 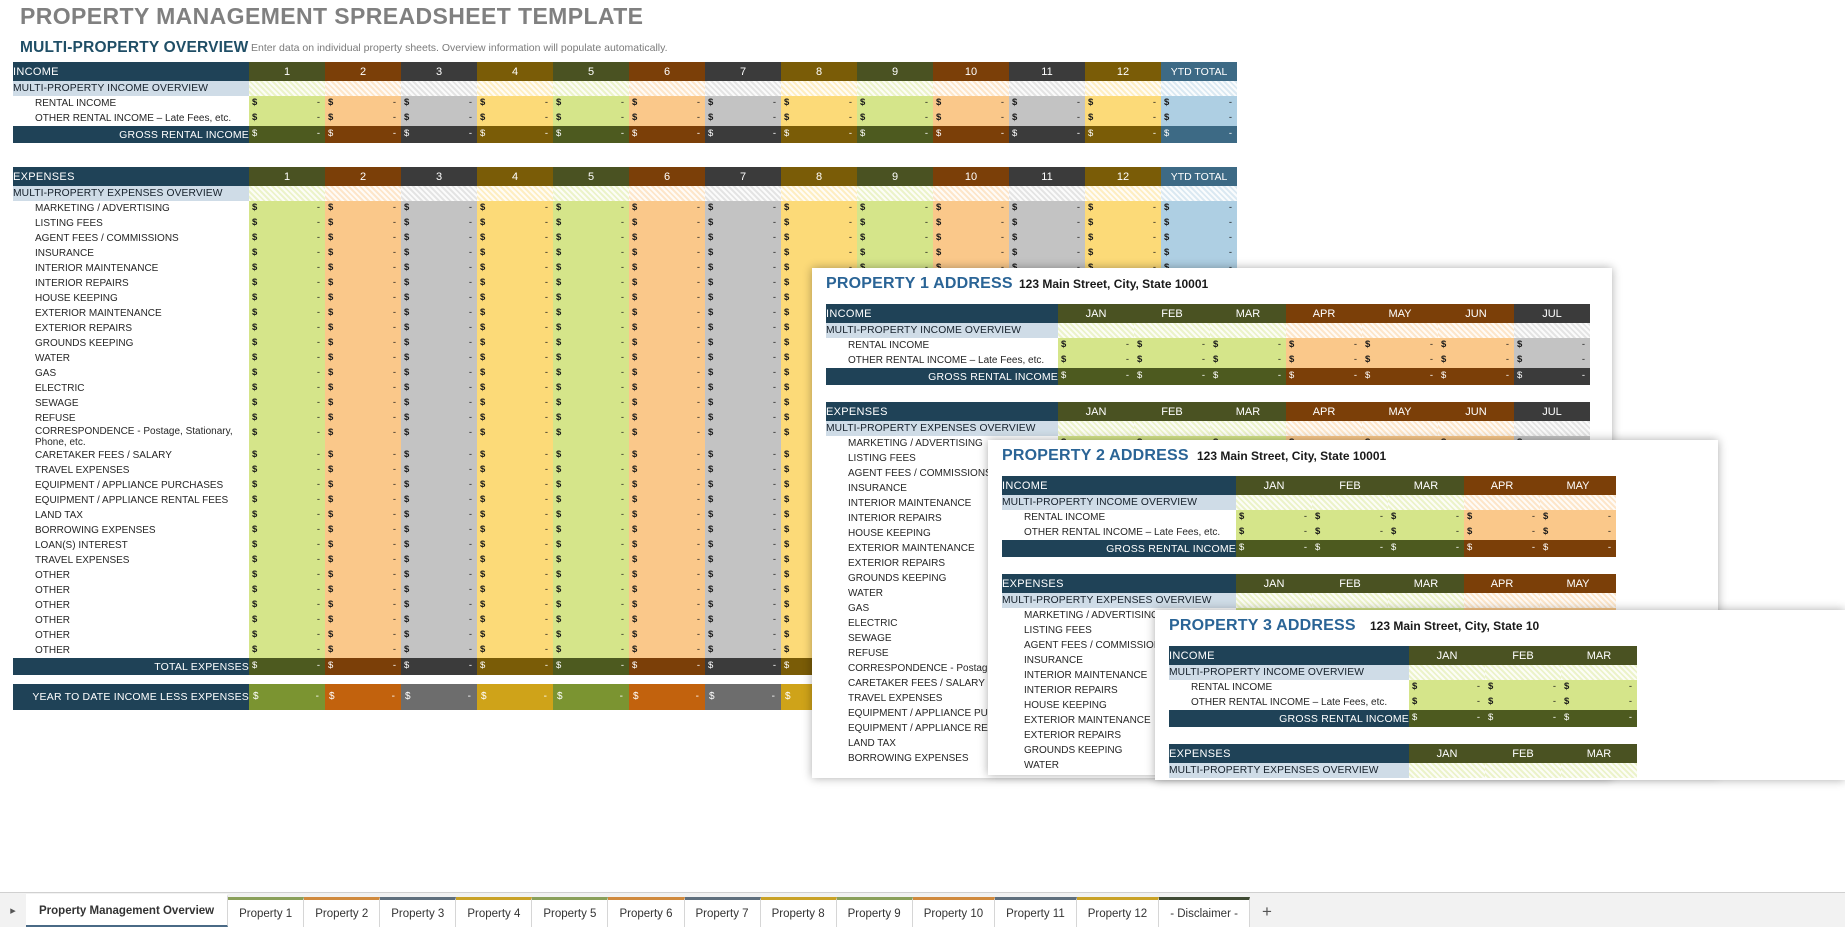 What do you see at coordinates (1454, 626) in the screenshot?
I see `property-address-value: 123 Main Street, City, State 10` at bounding box center [1454, 626].